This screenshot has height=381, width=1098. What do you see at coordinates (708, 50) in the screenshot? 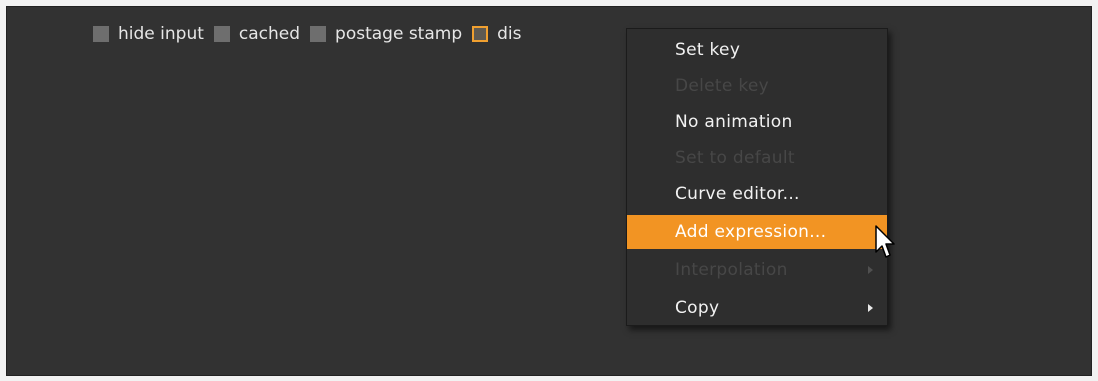
I see `menu-item-label: Set key` at bounding box center [708, 50].